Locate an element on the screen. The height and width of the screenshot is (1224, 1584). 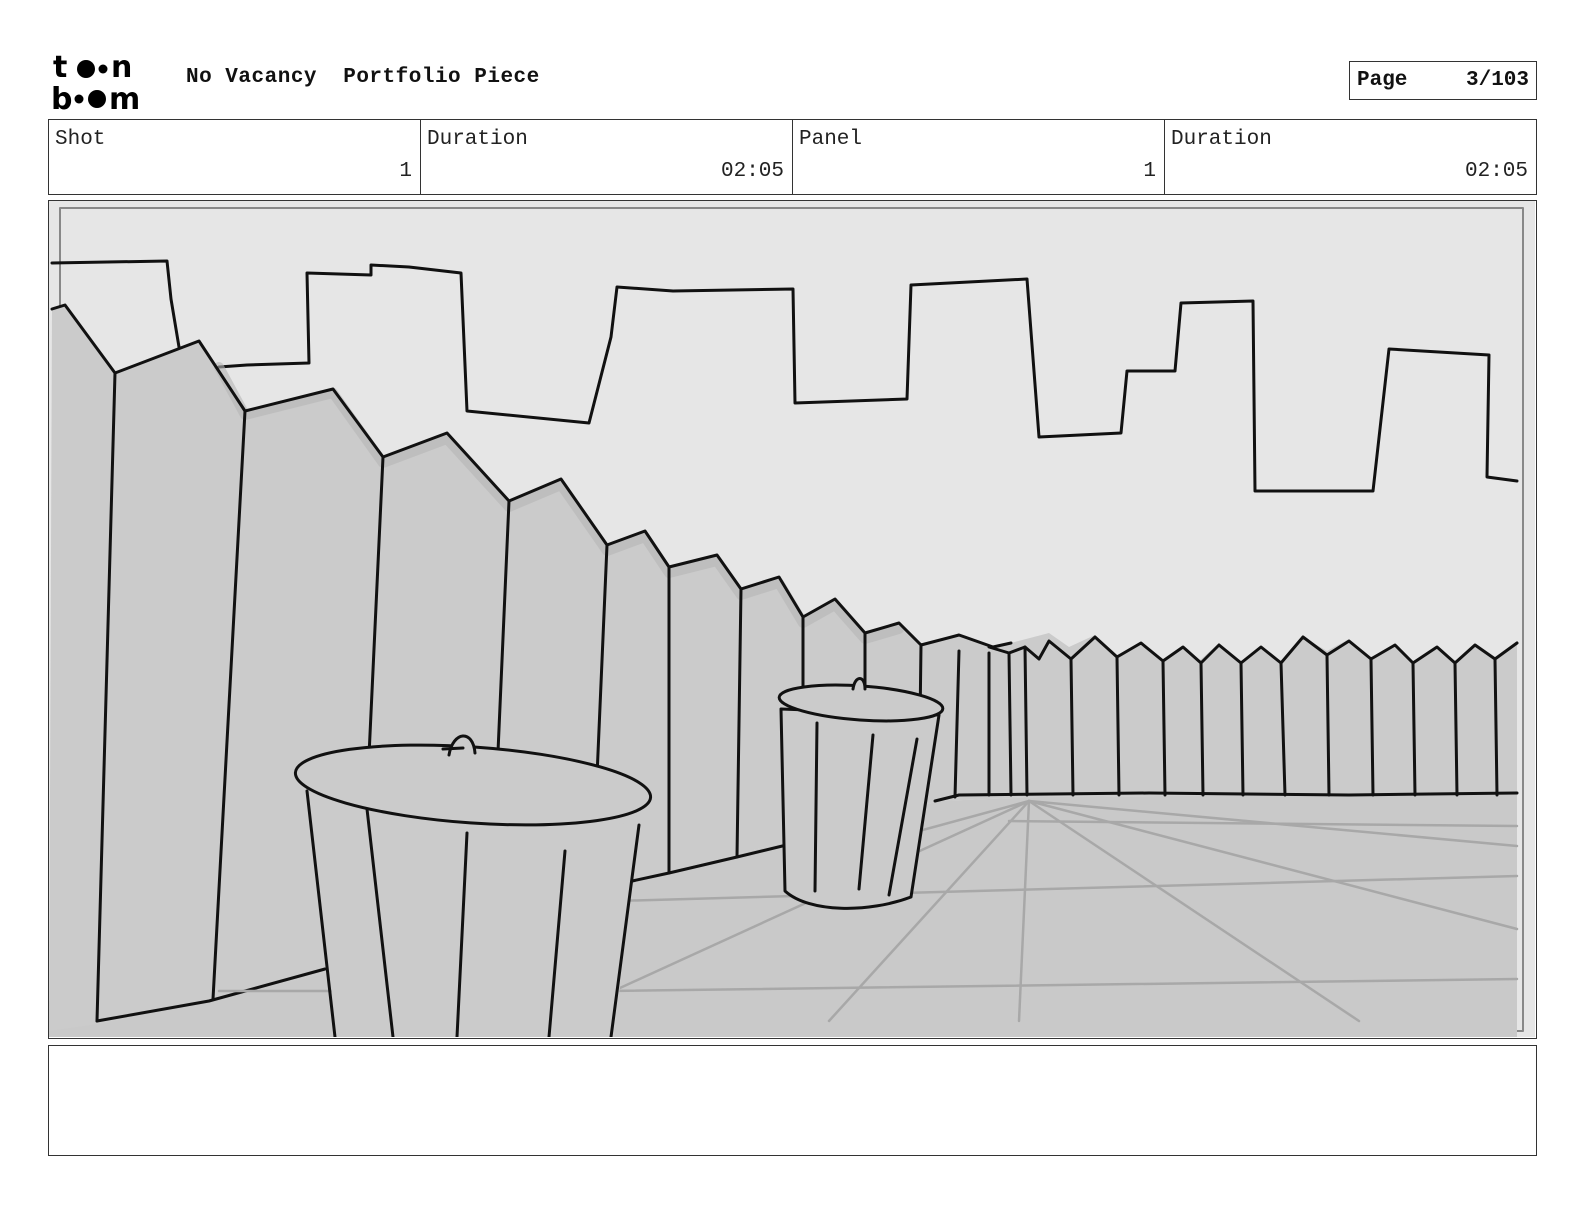
shot-value: 1 is located at coordinates (405, 171).